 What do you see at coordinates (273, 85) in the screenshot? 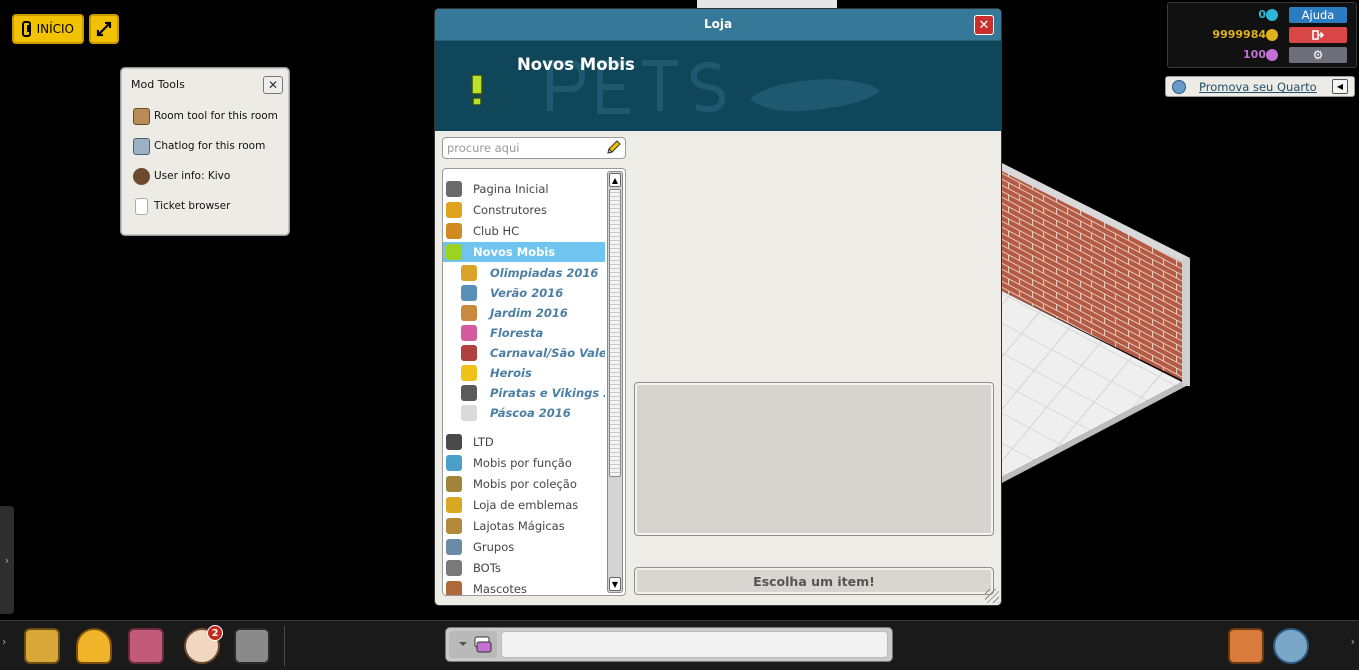
I see `mod-tools-close-button: ✕` at bounding box center [273, 85].